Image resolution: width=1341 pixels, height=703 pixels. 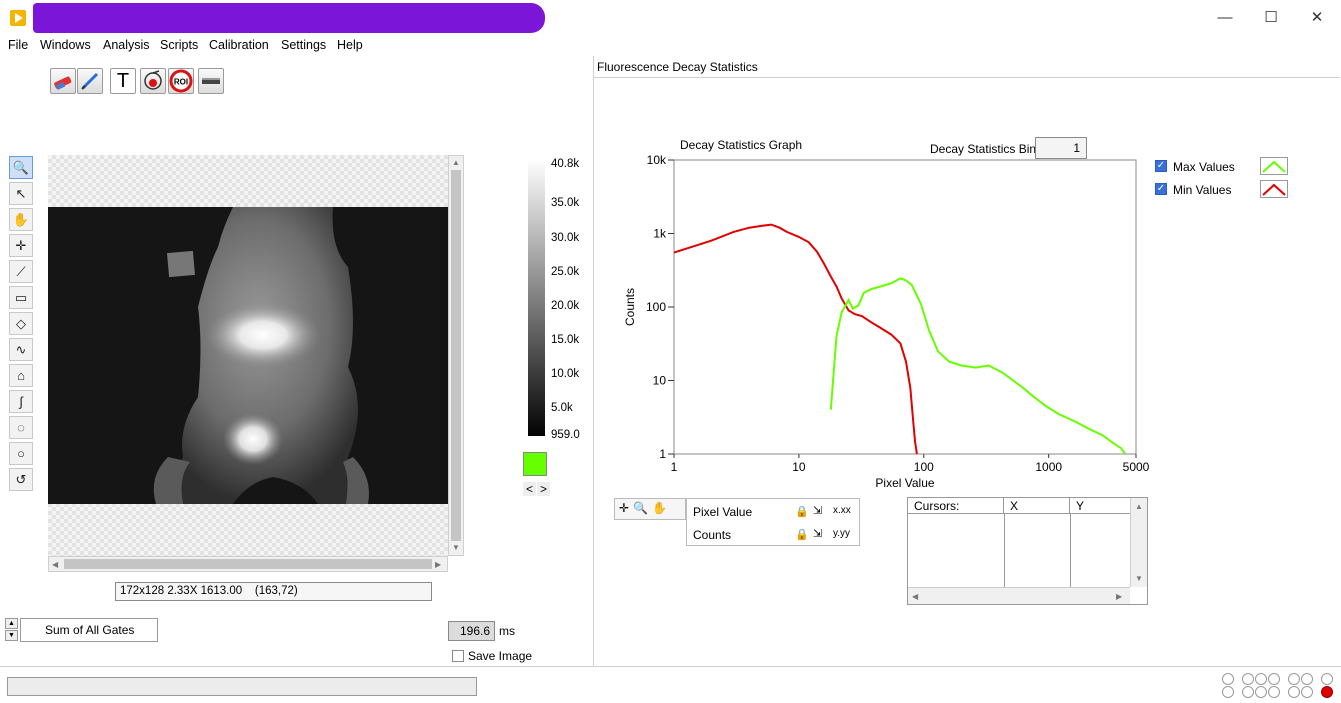 What do you see at coordinates (1327, 692) in the screenshot?
I see `status-dot-active` at bounding box center [1327, 692].